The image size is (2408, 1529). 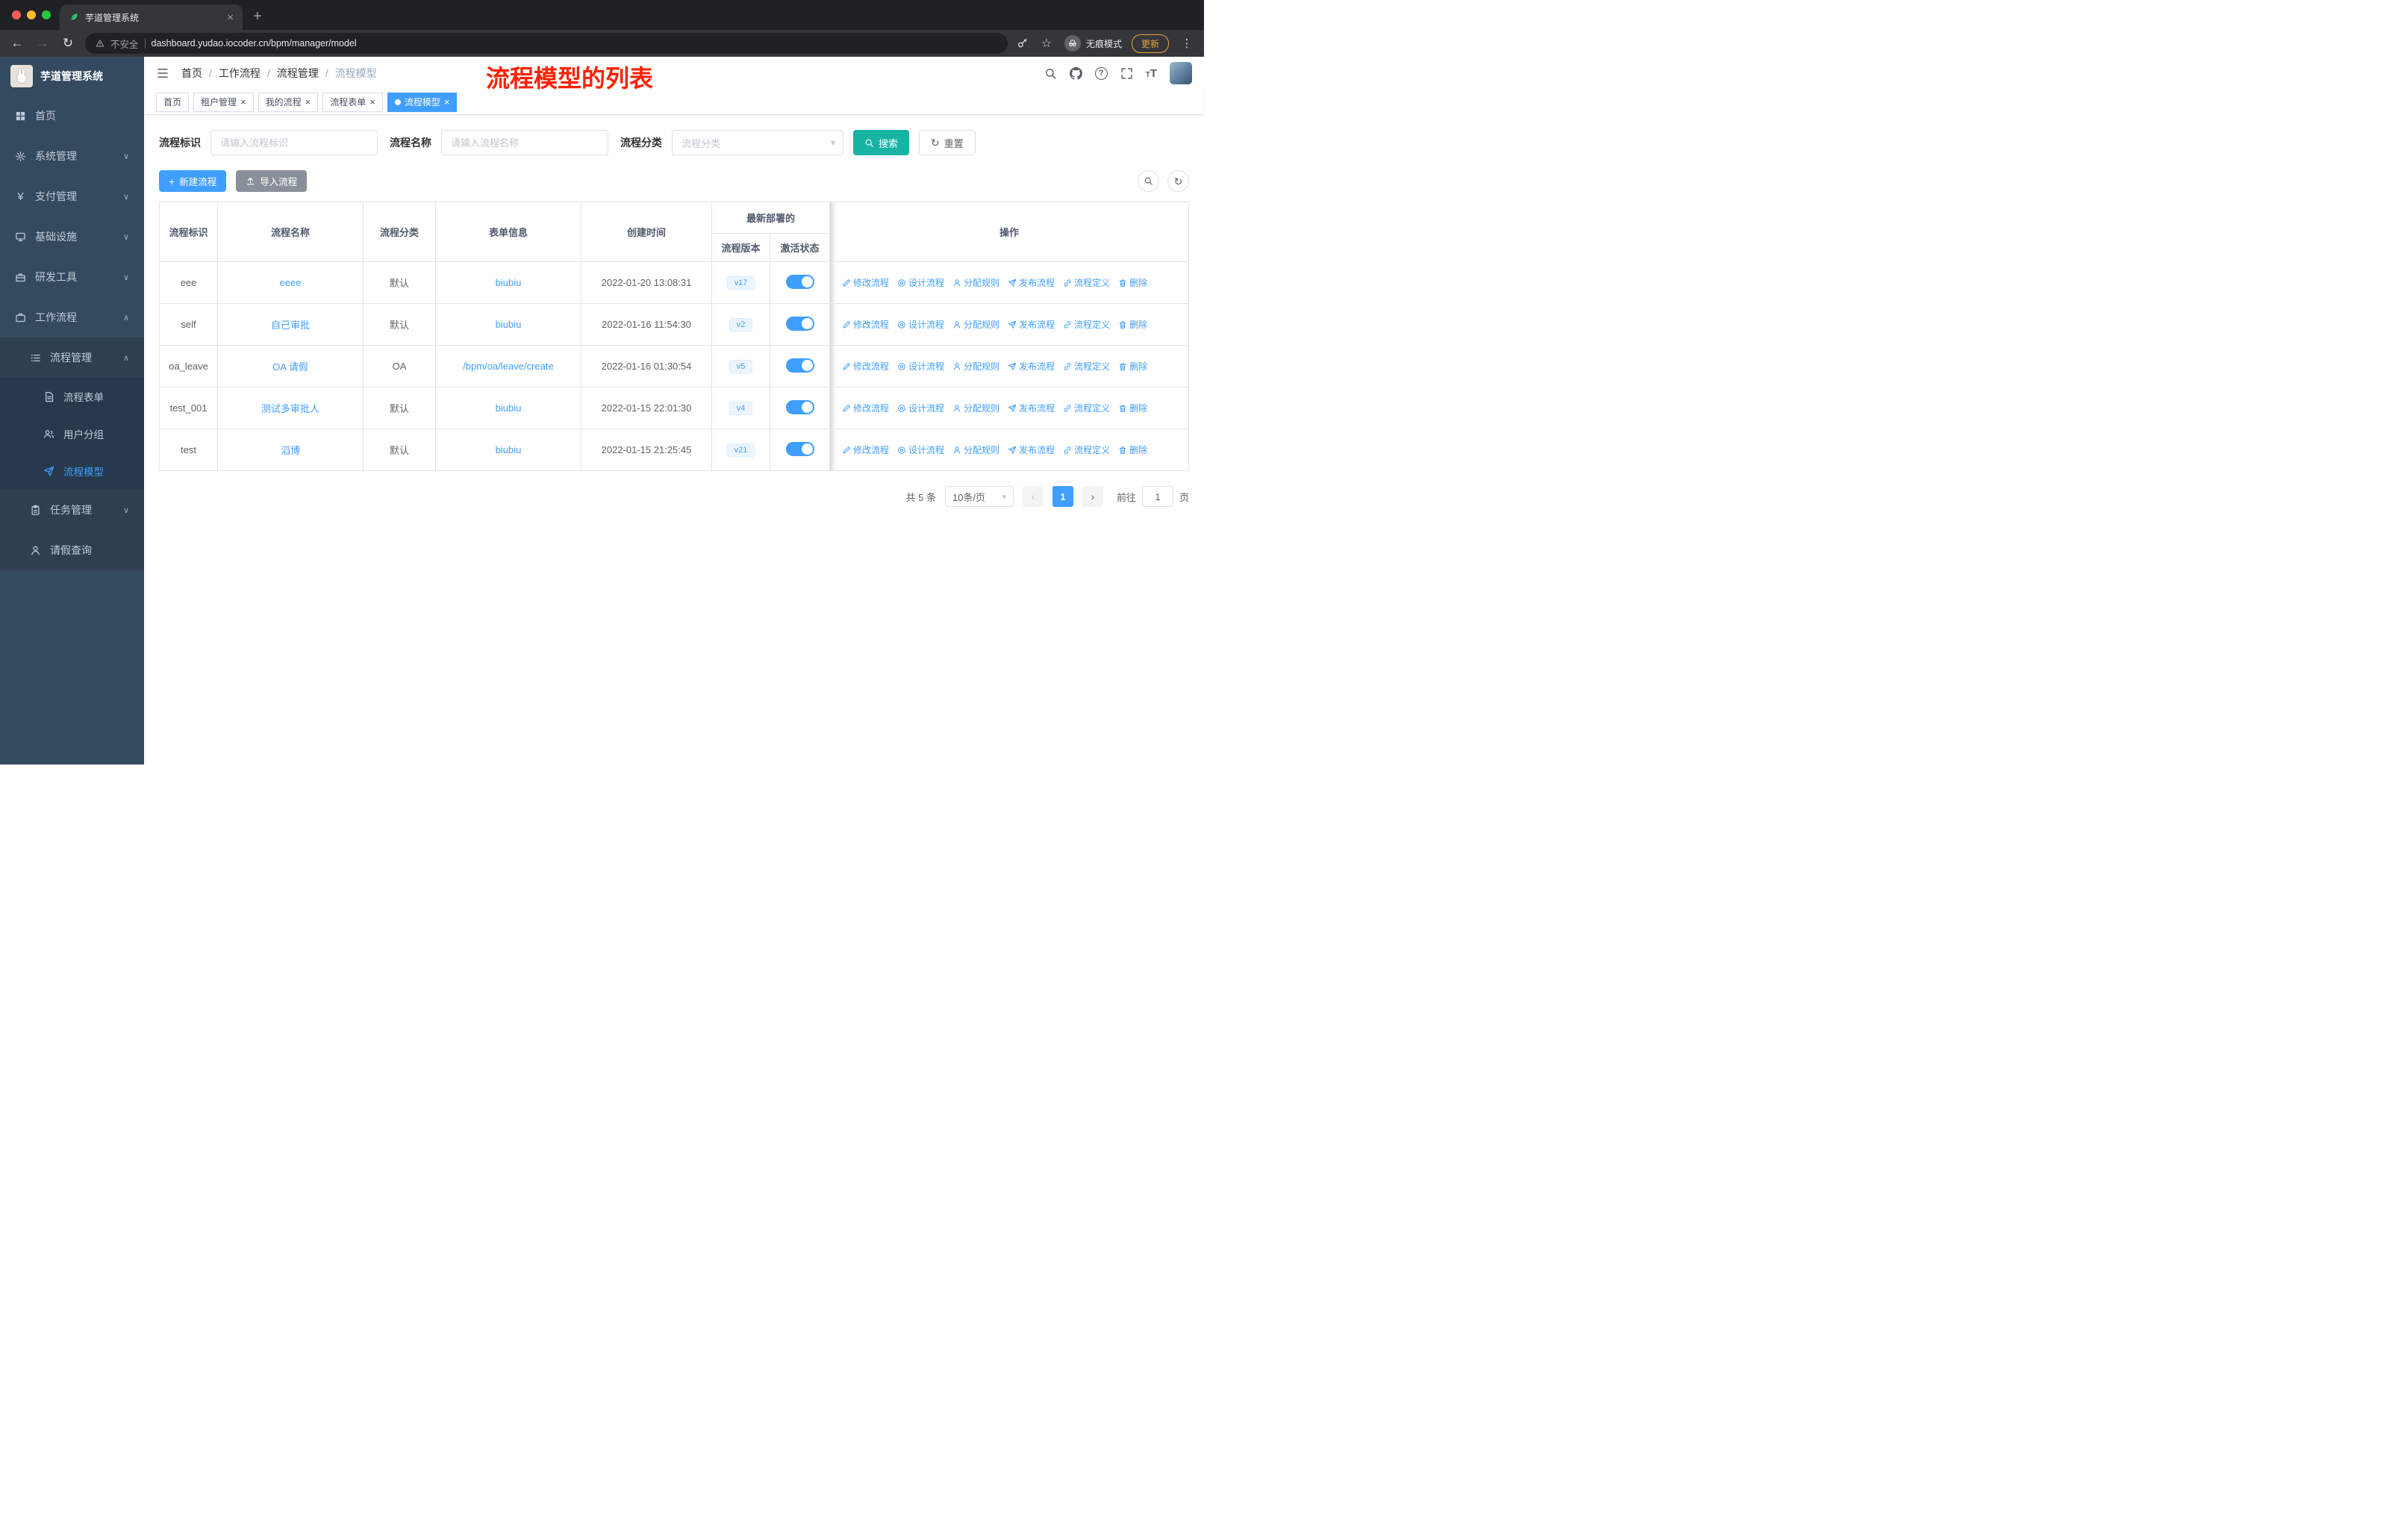 What do you see at coordinates (162, 73) in the screenshot?
I see `sidebar-fold-icon` at bounding box center [162, 73].